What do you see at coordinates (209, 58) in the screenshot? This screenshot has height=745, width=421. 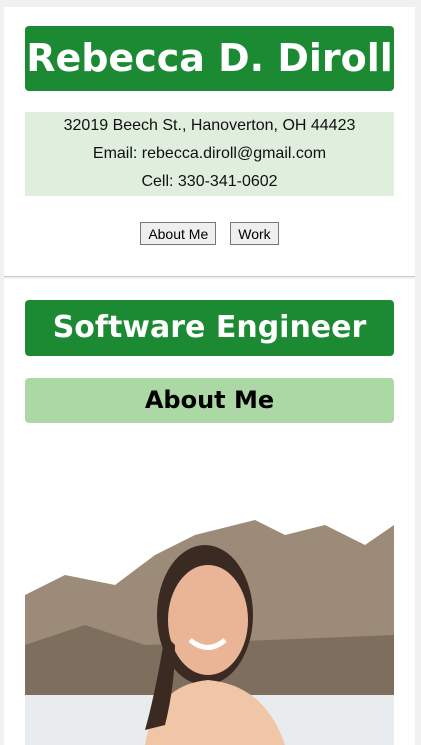 I see `name-banner: Rebecca D. Diroll` at bounding box center [209, 58].